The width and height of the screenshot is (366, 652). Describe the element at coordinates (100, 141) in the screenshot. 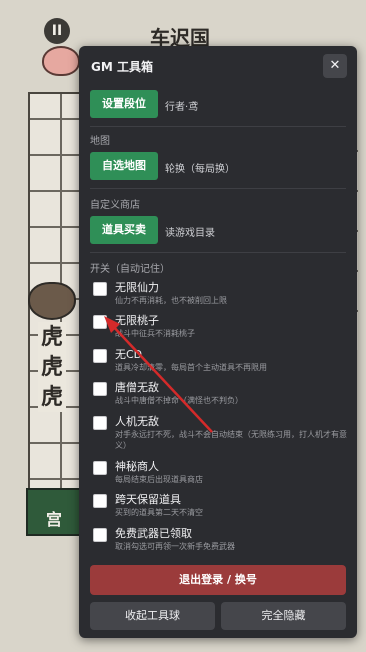

I see `map-section-label: 地图` at that location.